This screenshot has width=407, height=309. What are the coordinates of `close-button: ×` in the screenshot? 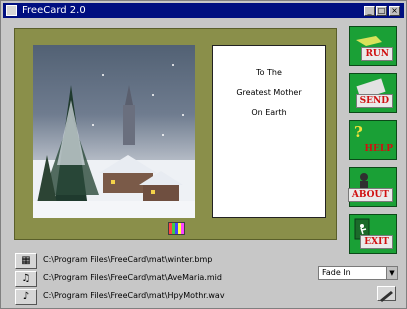 It's located at (394, 11).